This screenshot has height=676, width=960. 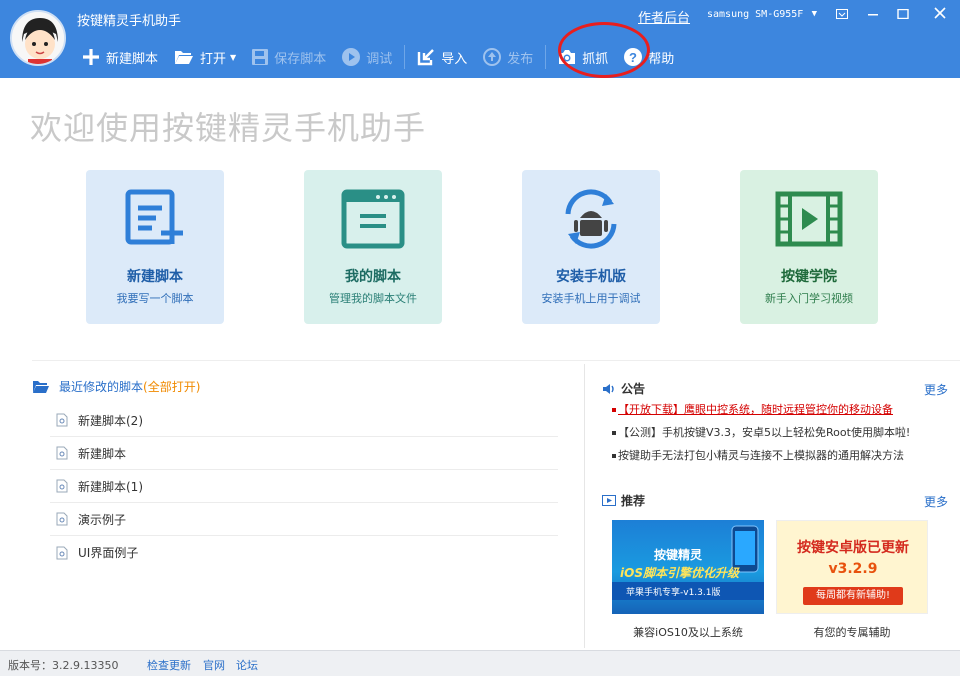 What do you see at coordinates (373, 277) in the screenshot?
I see `card-title: 我的脚本` at bounding box center [373, 277].